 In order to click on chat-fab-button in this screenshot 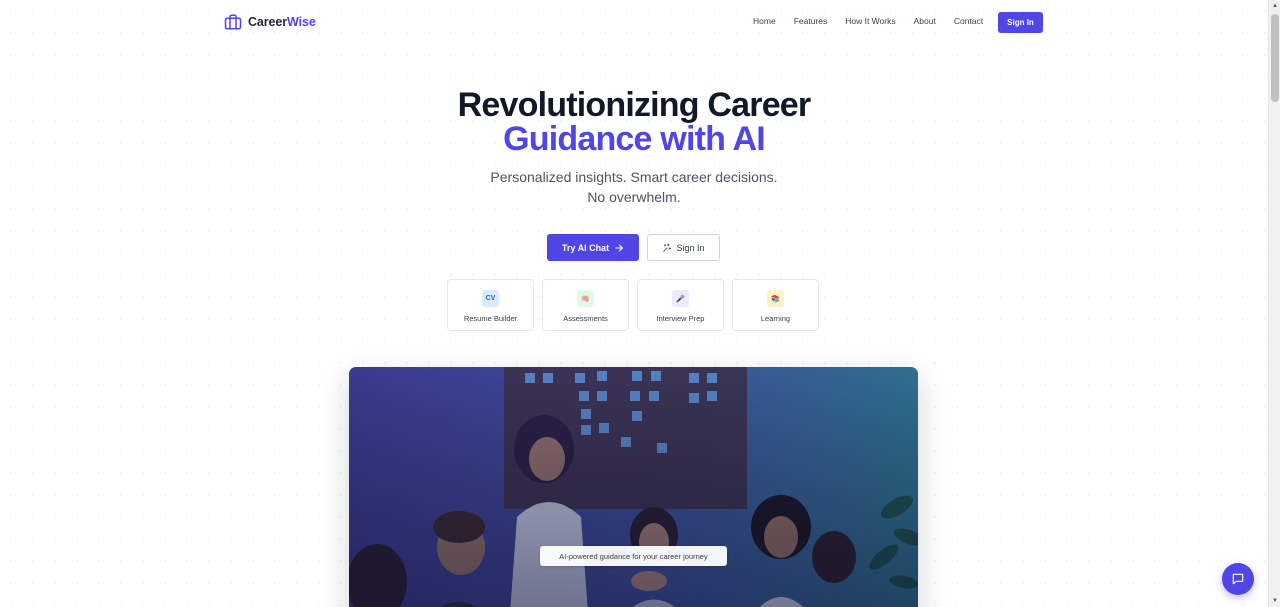, I will do `click(1238, 579)`.